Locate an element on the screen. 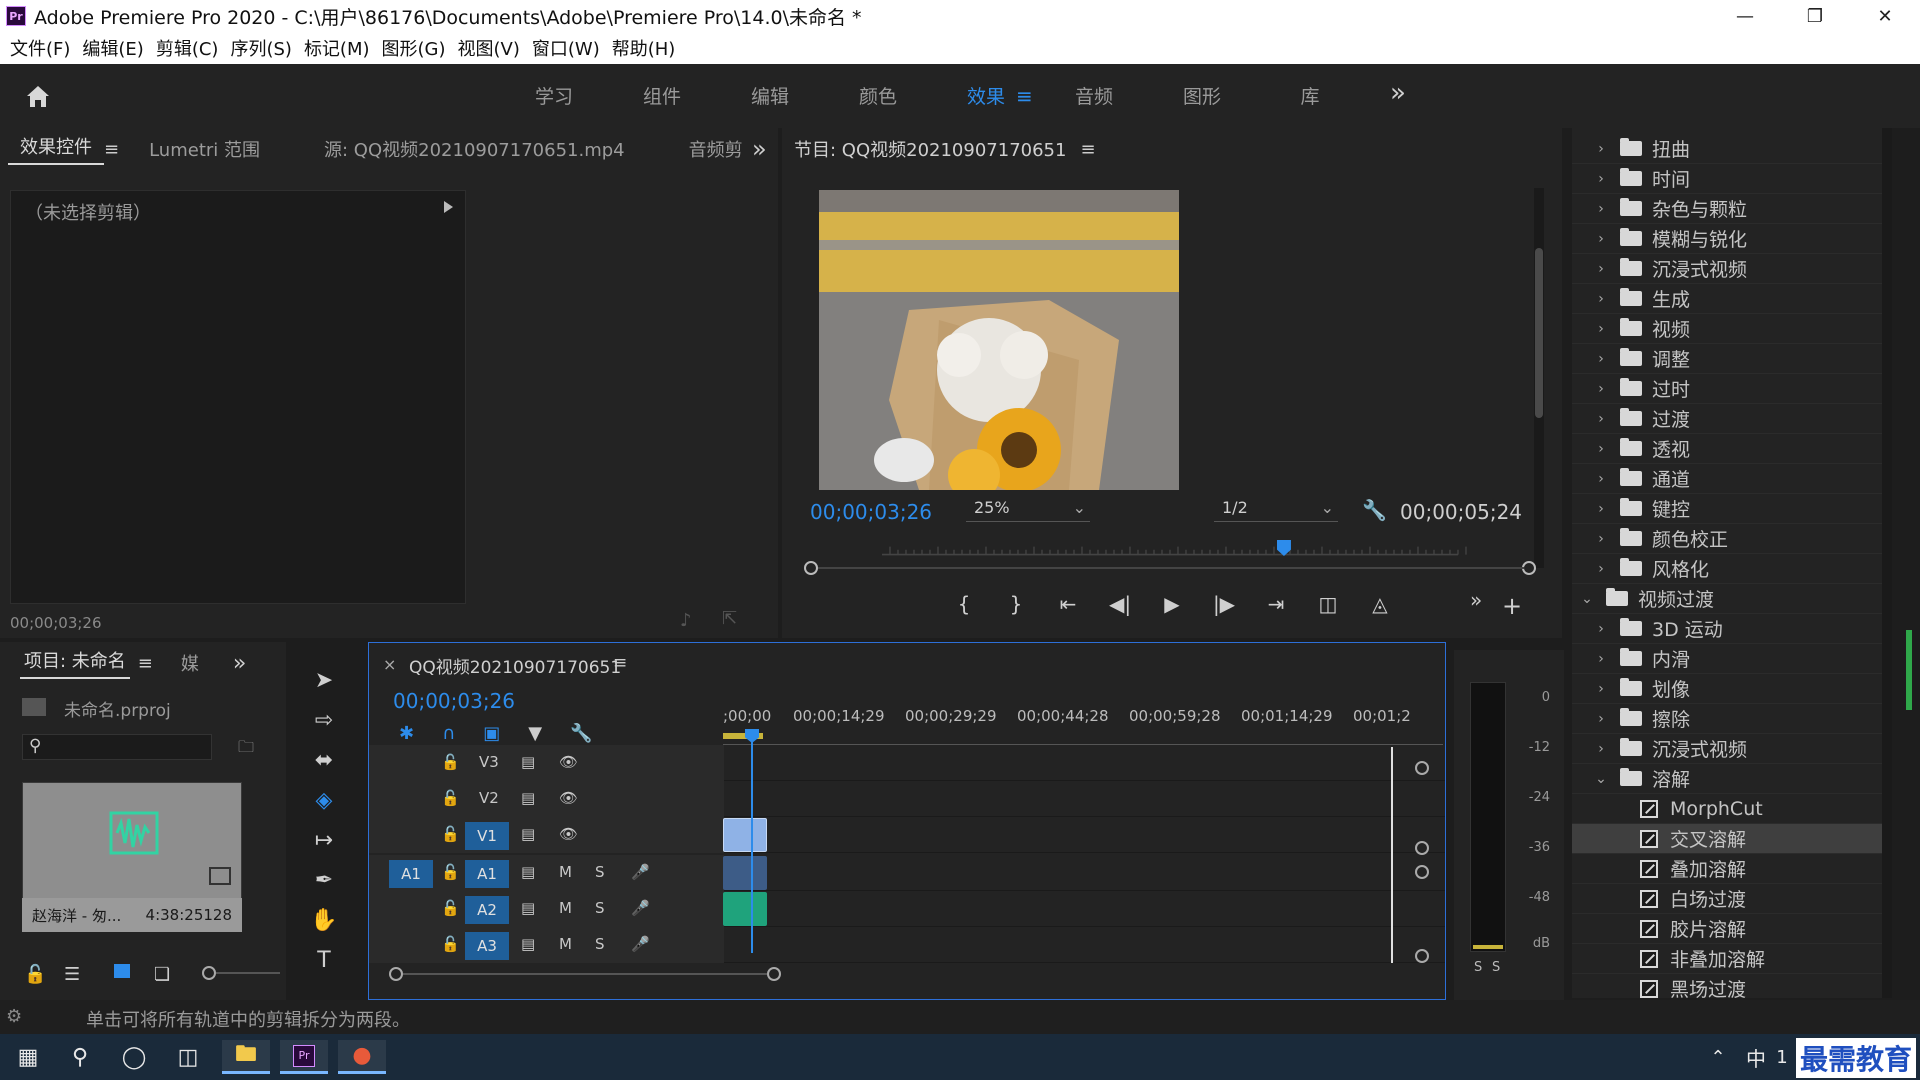 This screenshot has height=1080, width=1920. sequence-menu-icon: ≡ is located at coordinates (620, 663).